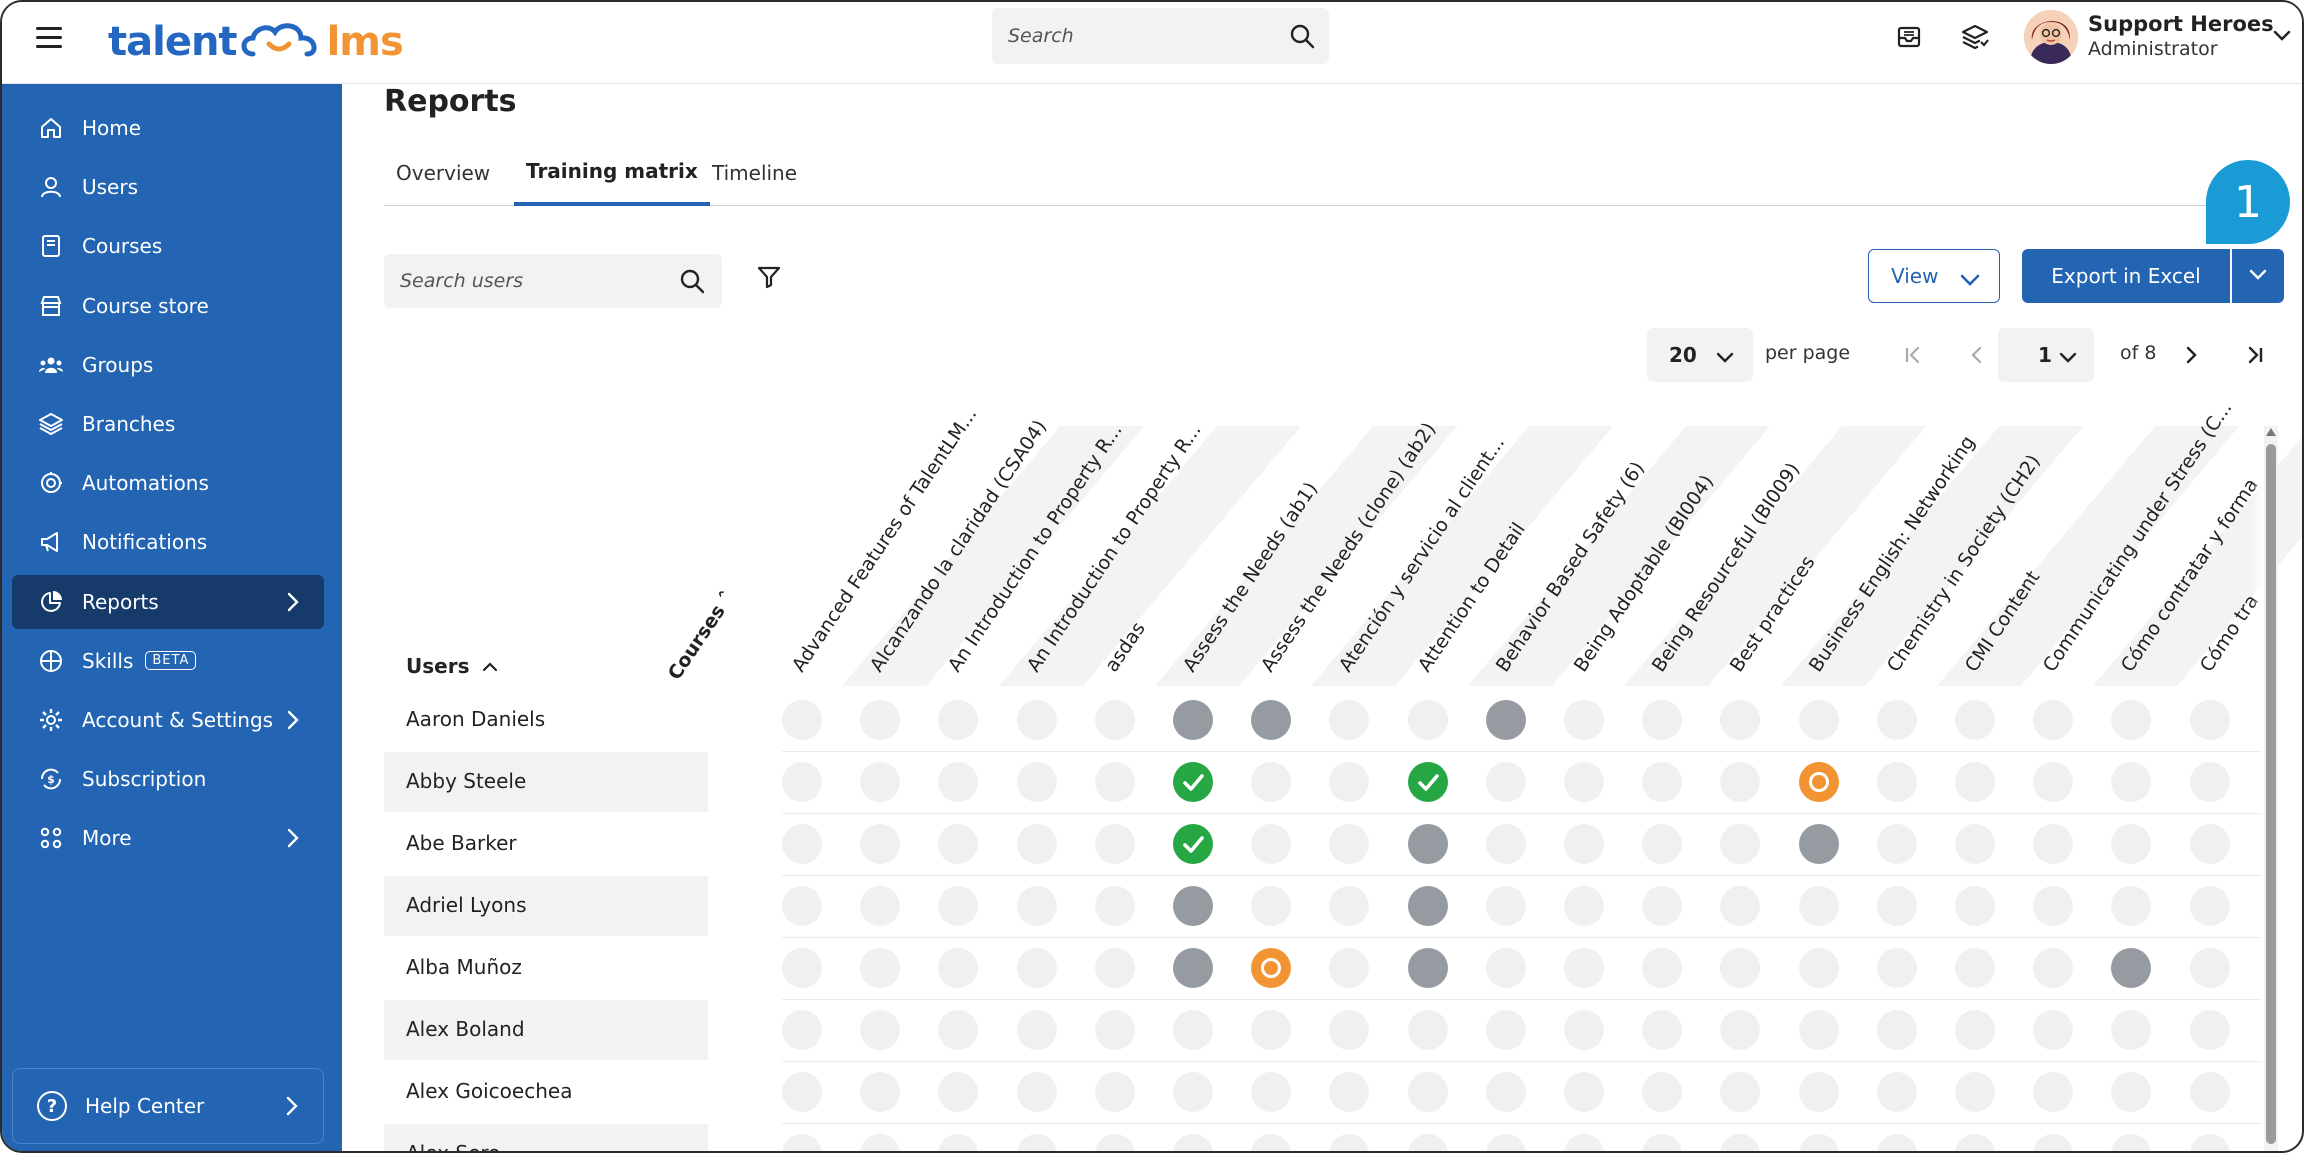  What do you see at coordinates (168, 601) in the screenshot?
I see `sidebar-item-reports: Reports` at bounding box center [168, 601].